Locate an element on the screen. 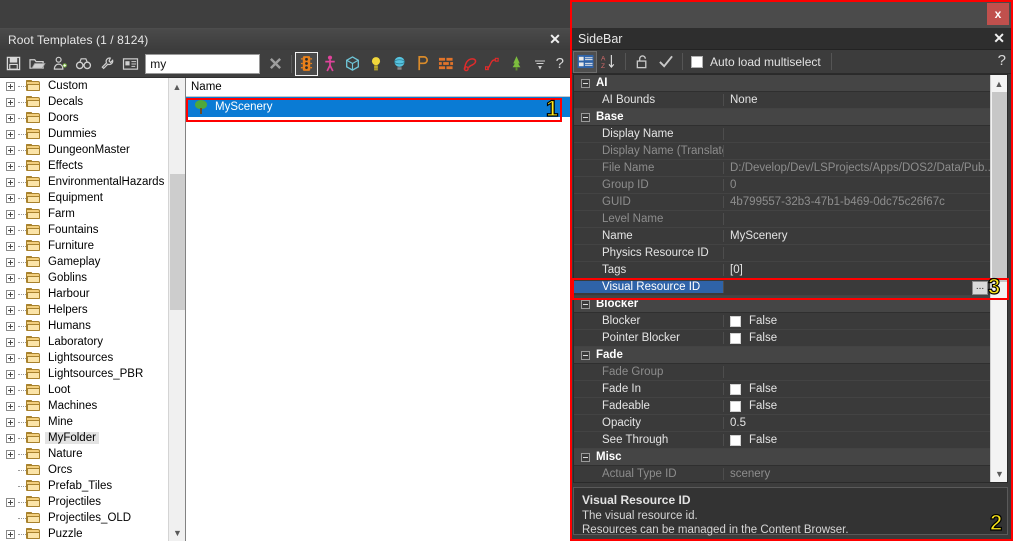  save-icon is located at coordinates (13, 64).